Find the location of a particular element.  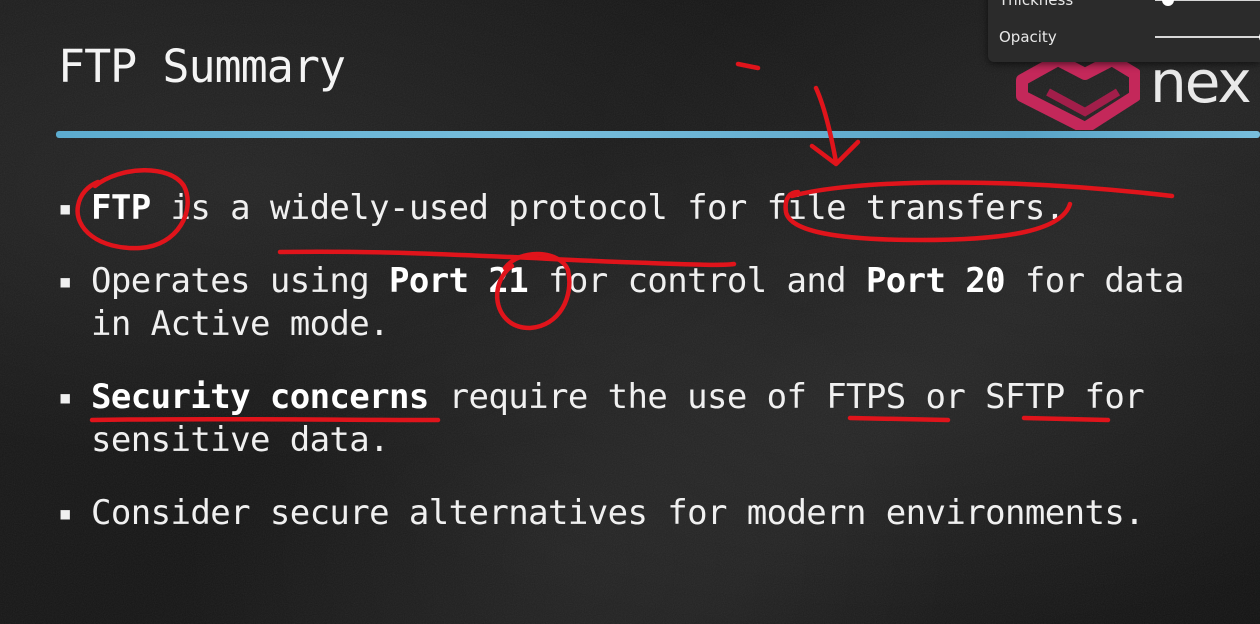

pen-settings-panel: Thickness Opacity is located at coordinates (1124, 31).